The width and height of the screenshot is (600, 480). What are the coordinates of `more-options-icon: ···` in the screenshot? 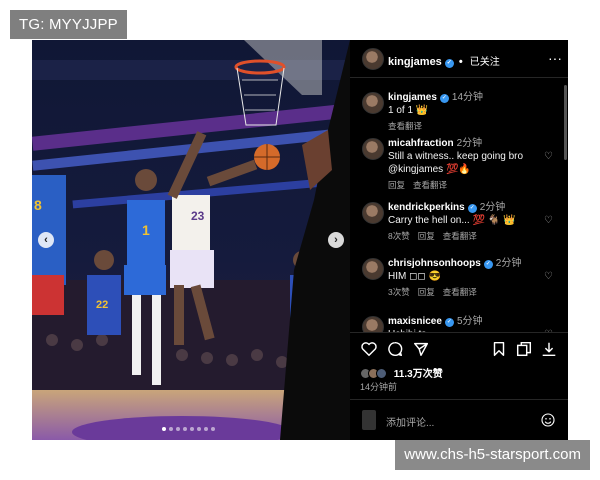 It's located at (555, 58).